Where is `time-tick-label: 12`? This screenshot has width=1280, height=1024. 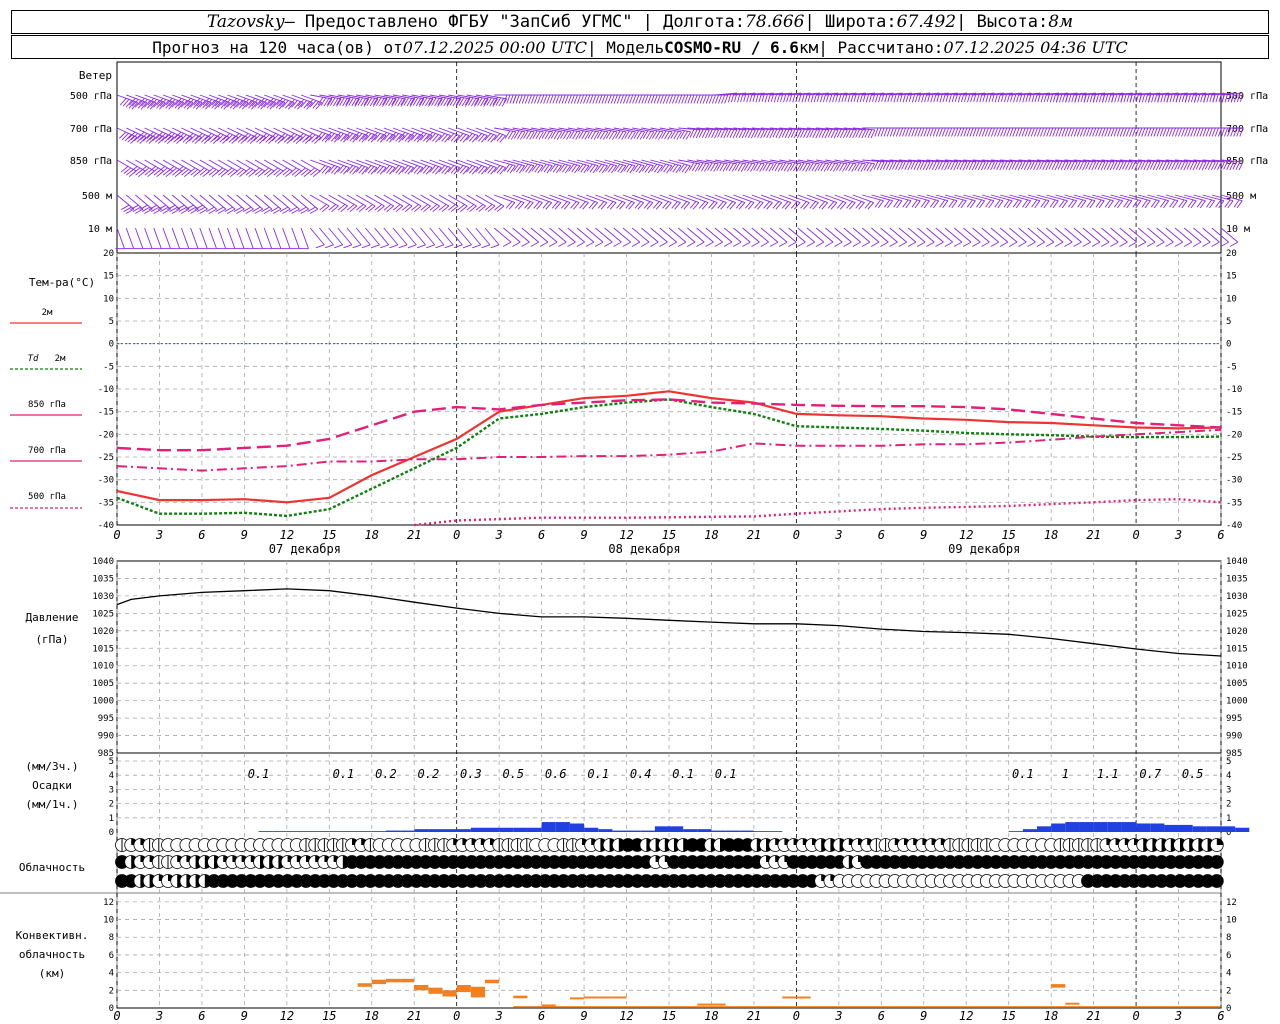 time-tick-label: 12 is located at coordinates (966, 535).